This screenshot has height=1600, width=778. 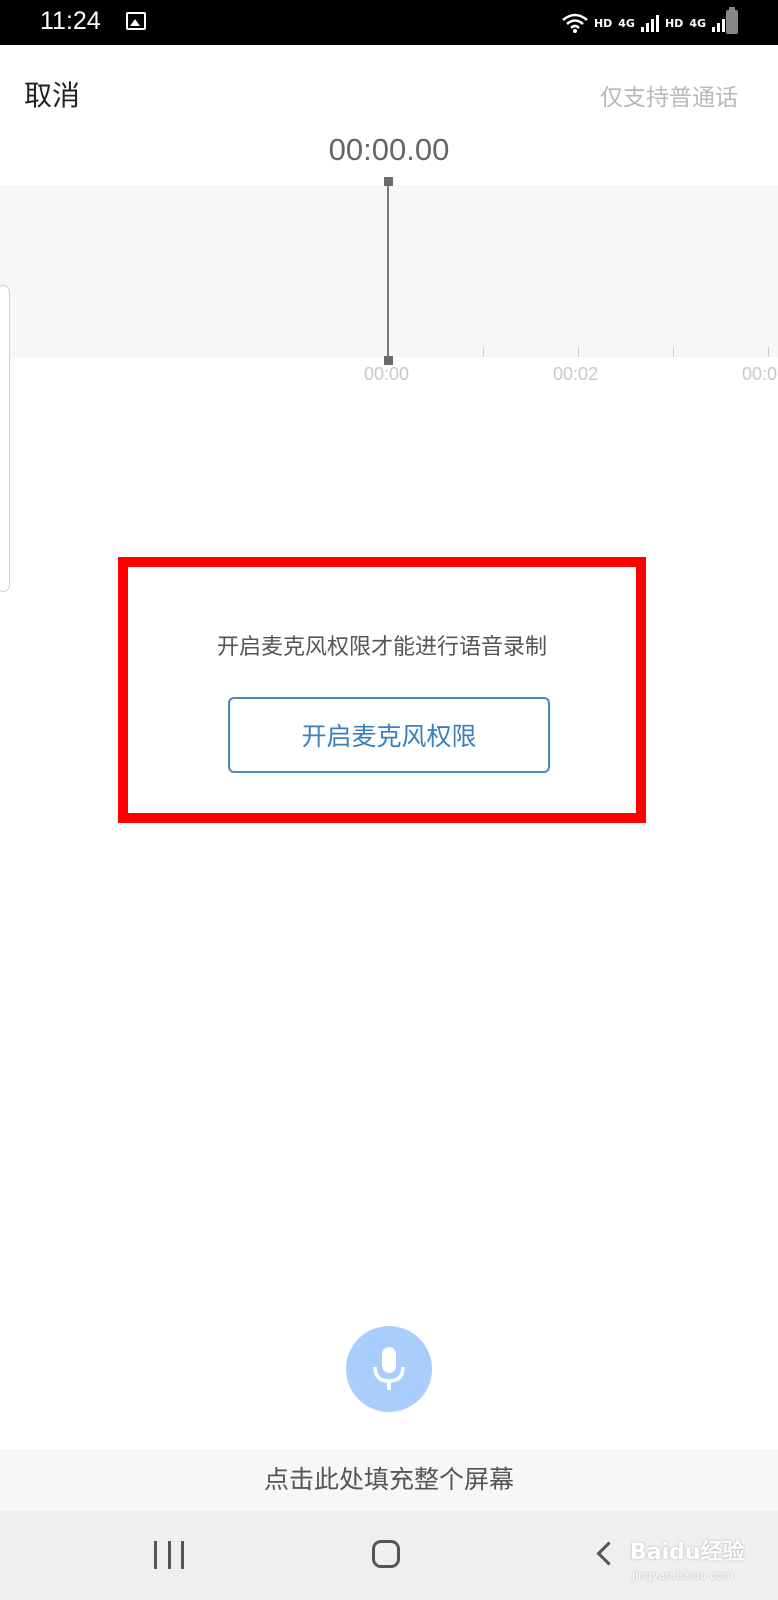 What do you see at coordinates (389, 22) in the screenshot?
I see `status-bar: 11:24 HD 4G HD 4G` at bounding box center [389, 22].